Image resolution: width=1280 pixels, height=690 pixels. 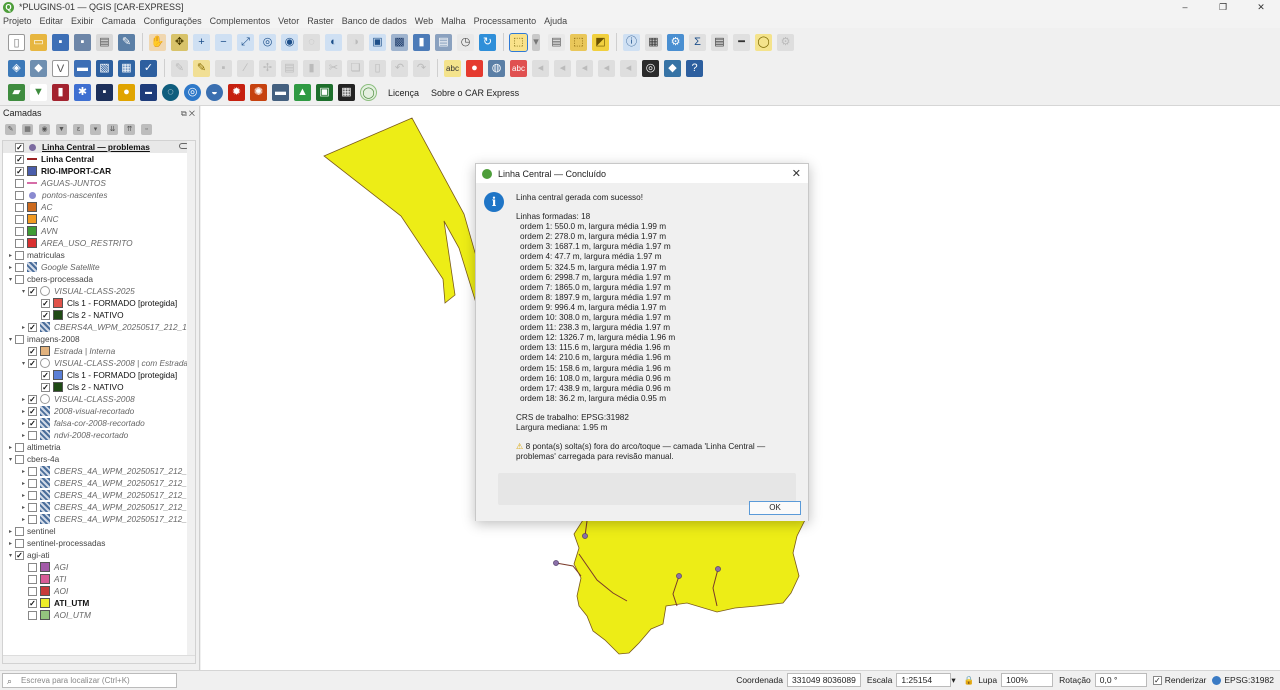 I want to click on layer-tree-row: ATI_UTM, so click(x=99, y=603).